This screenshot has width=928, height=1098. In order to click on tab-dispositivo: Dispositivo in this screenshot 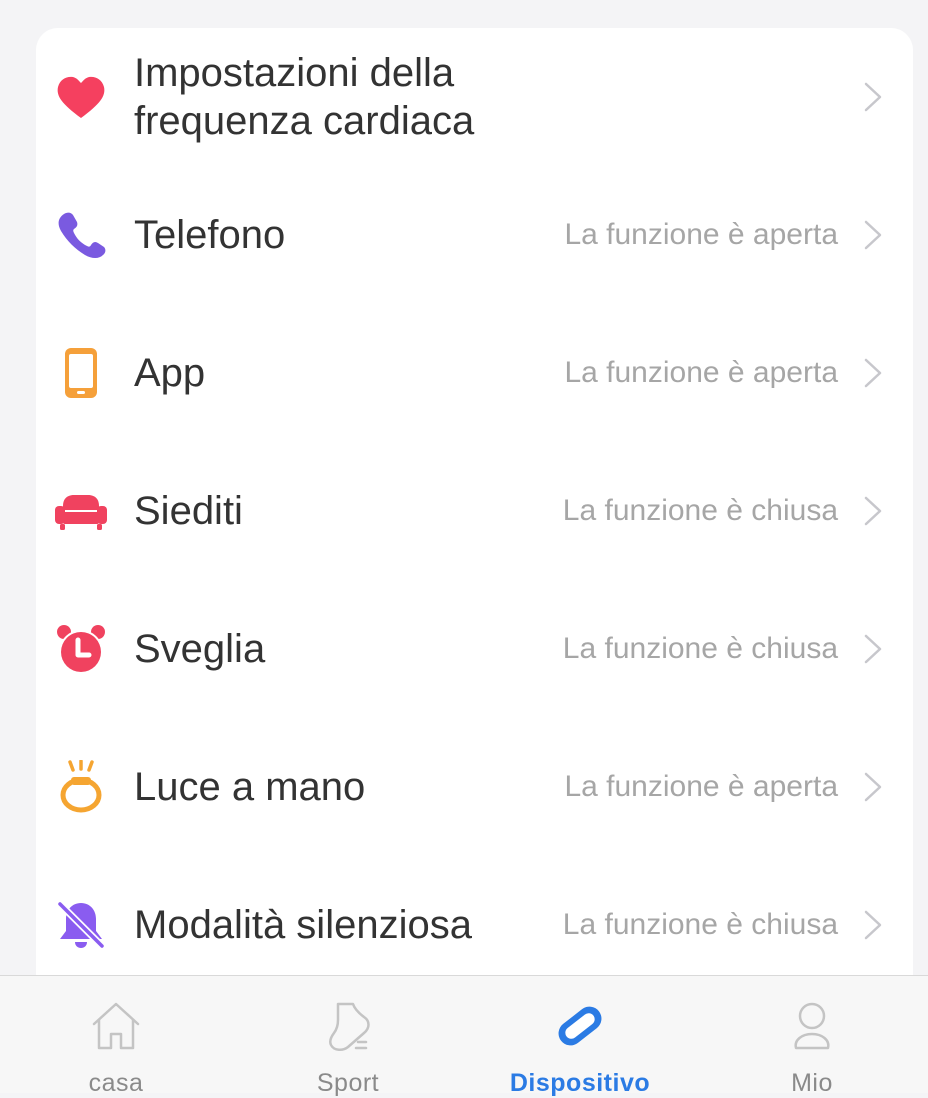, I will do `click(580, 1036)`.